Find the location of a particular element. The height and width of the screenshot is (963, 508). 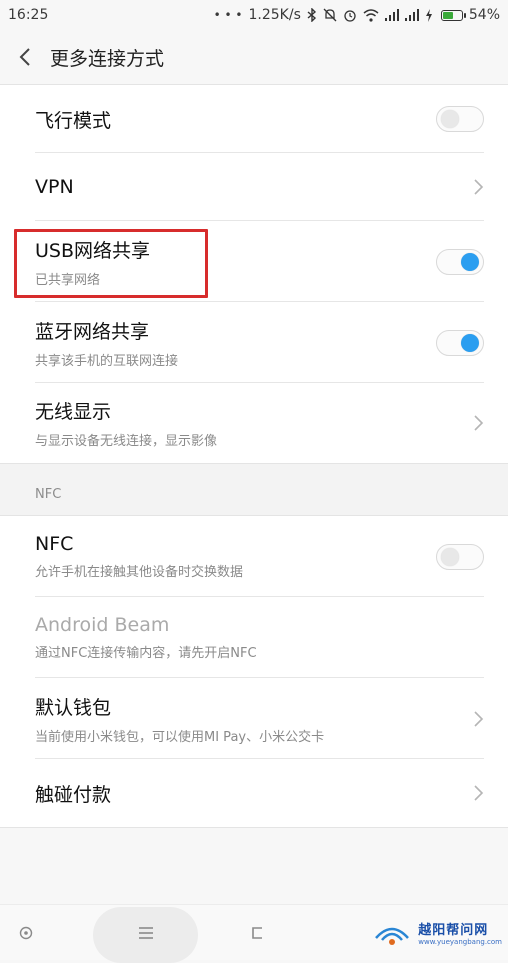

bluetooth-tethering-row: 蓝牙网络共享 共享该手机的互联网连接 is located at coordinates (254, 342).